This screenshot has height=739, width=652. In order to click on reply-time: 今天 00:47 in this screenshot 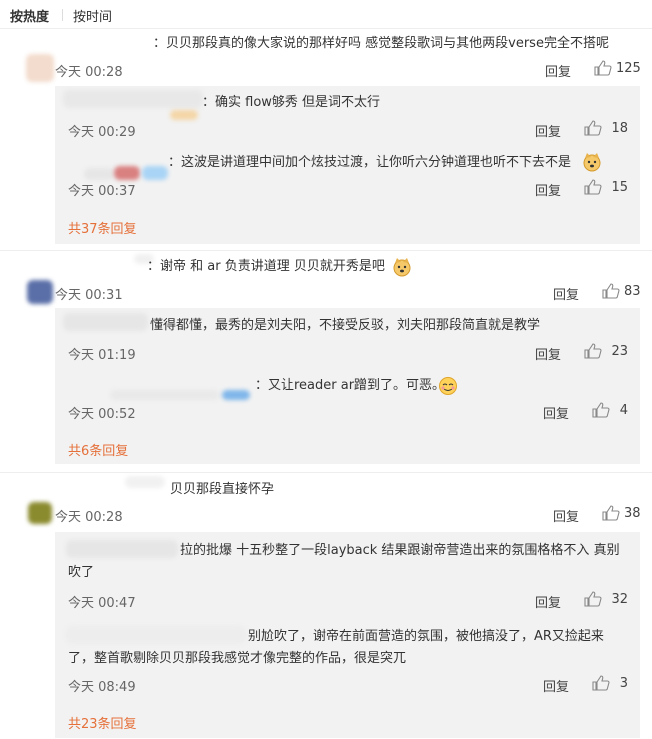, I will do `click(102, 603)`.